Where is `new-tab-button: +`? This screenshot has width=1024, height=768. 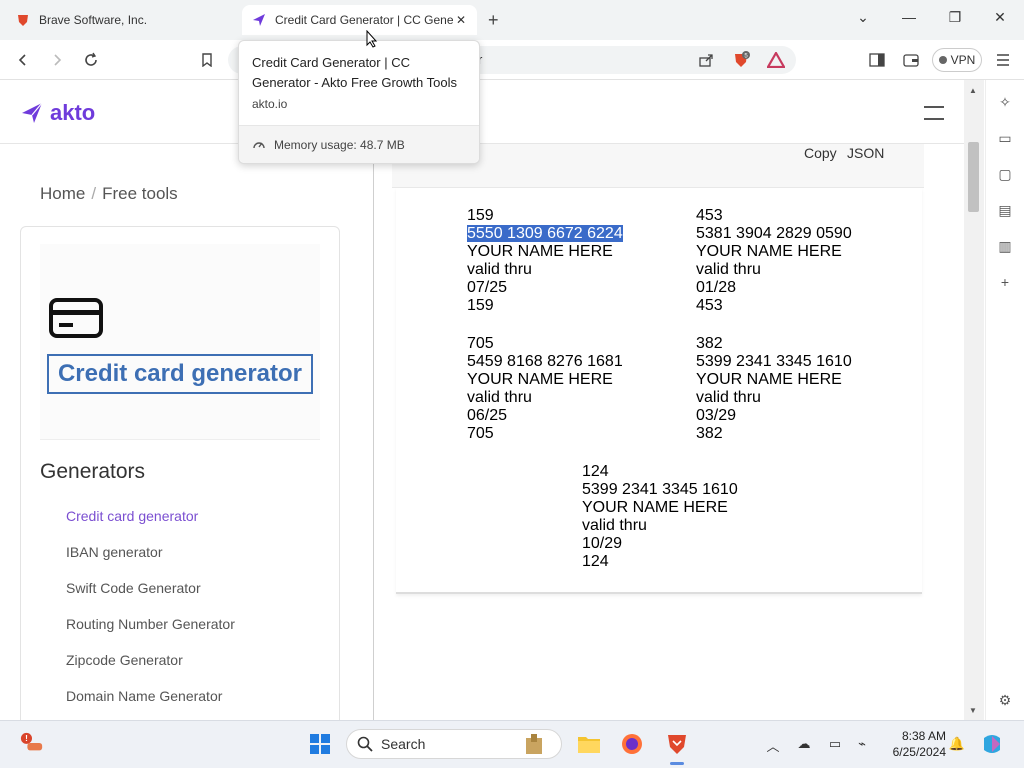
new-tab-button: + is located at coordinates (493, 20).